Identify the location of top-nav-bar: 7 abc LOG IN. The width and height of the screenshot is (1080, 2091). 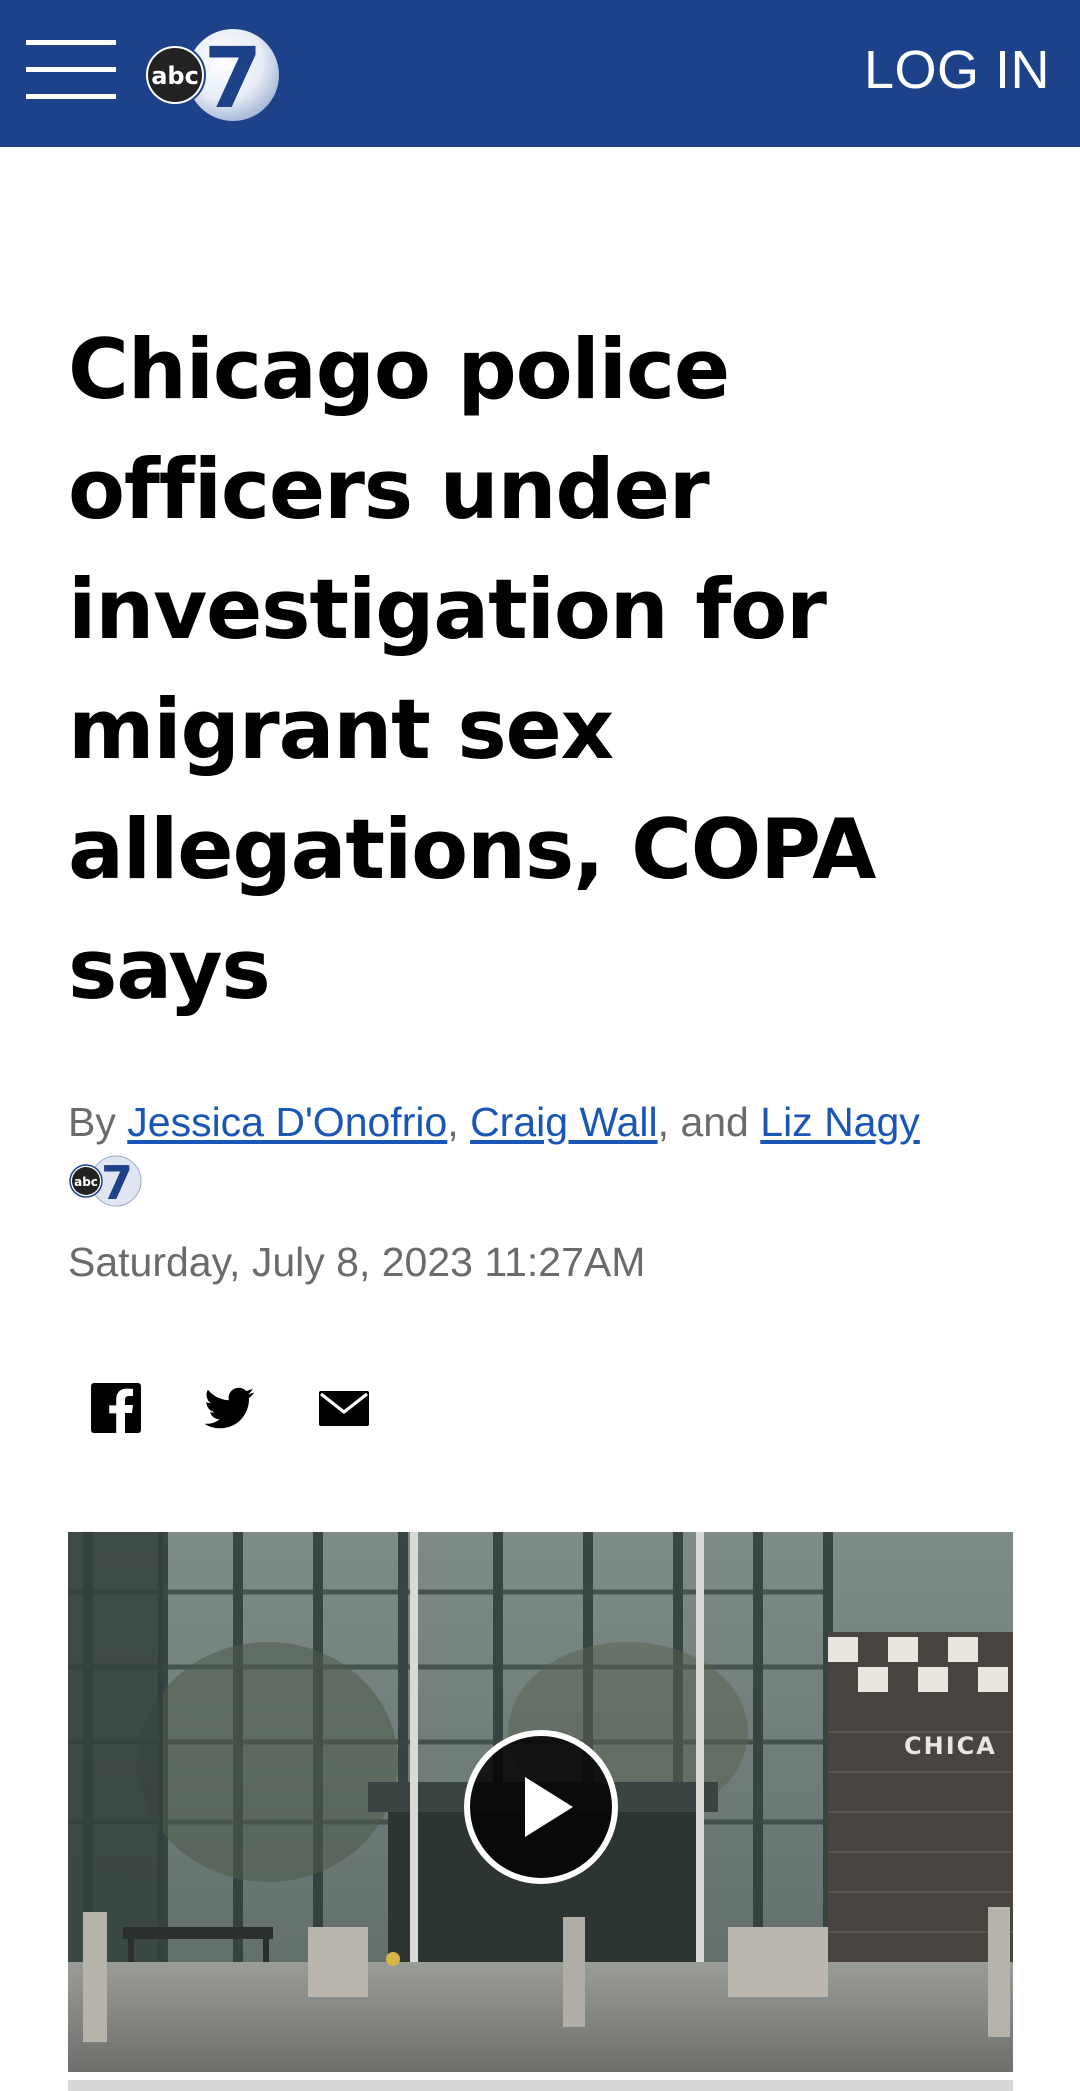
(540, 73).